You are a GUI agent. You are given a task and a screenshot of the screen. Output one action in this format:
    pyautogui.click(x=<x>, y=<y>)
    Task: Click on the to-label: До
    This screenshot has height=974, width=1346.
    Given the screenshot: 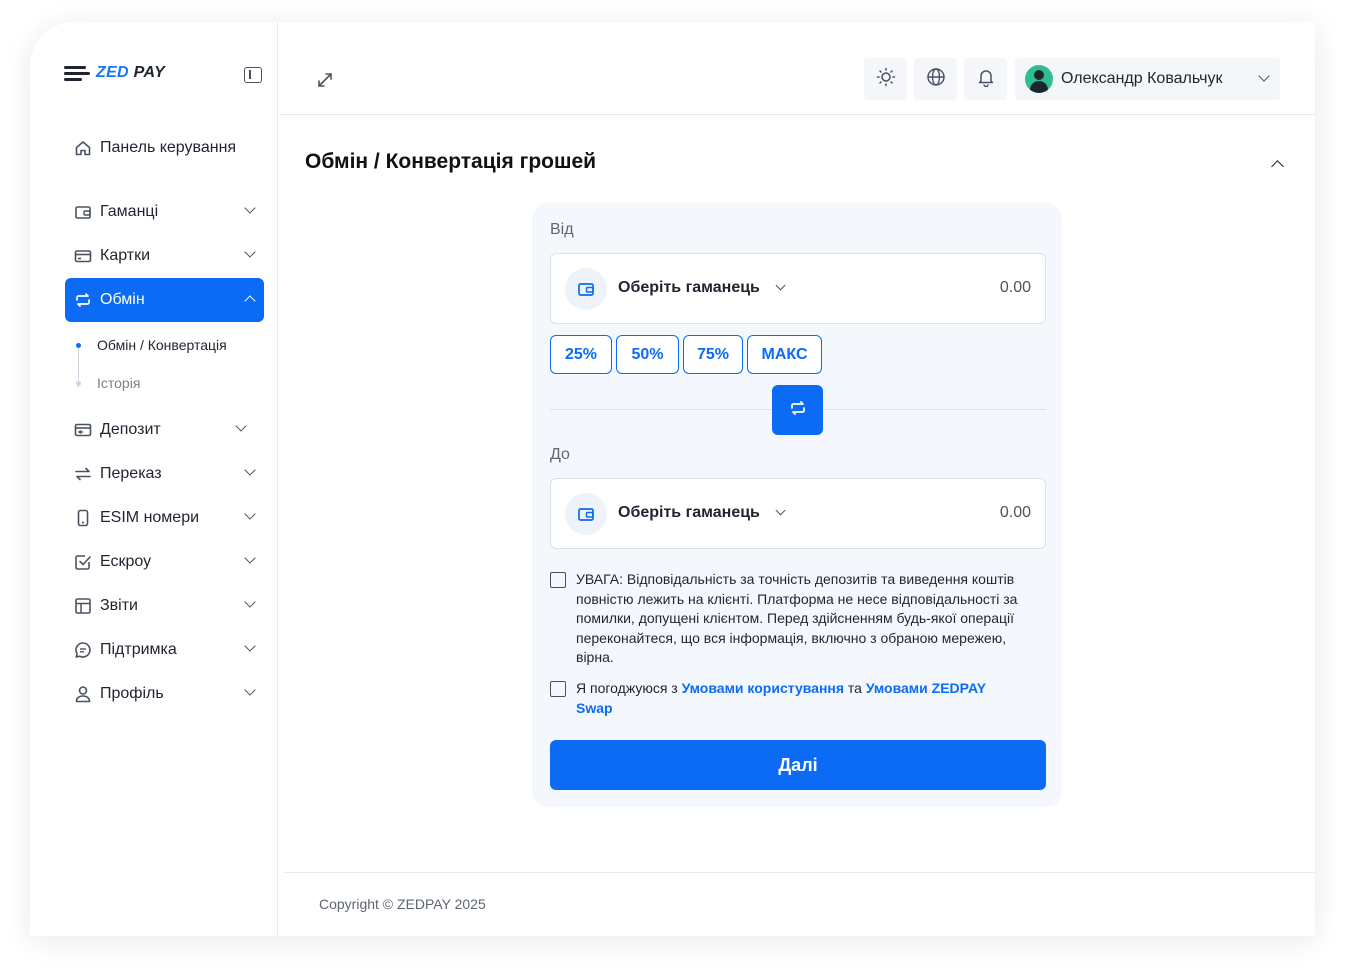 What is the action you would take?
    pyautogui.click(x=560, y=454)
    